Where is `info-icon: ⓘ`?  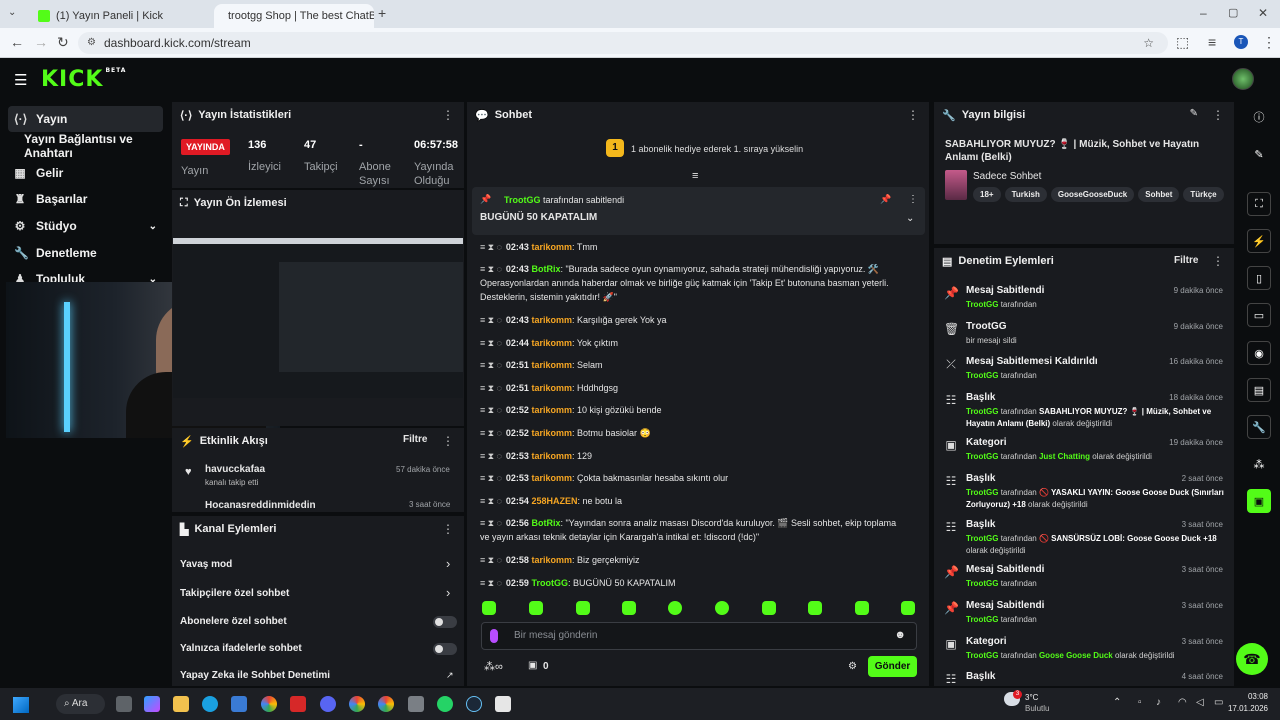
info-icon: ⓘ is located at coordinates (1259, 117).